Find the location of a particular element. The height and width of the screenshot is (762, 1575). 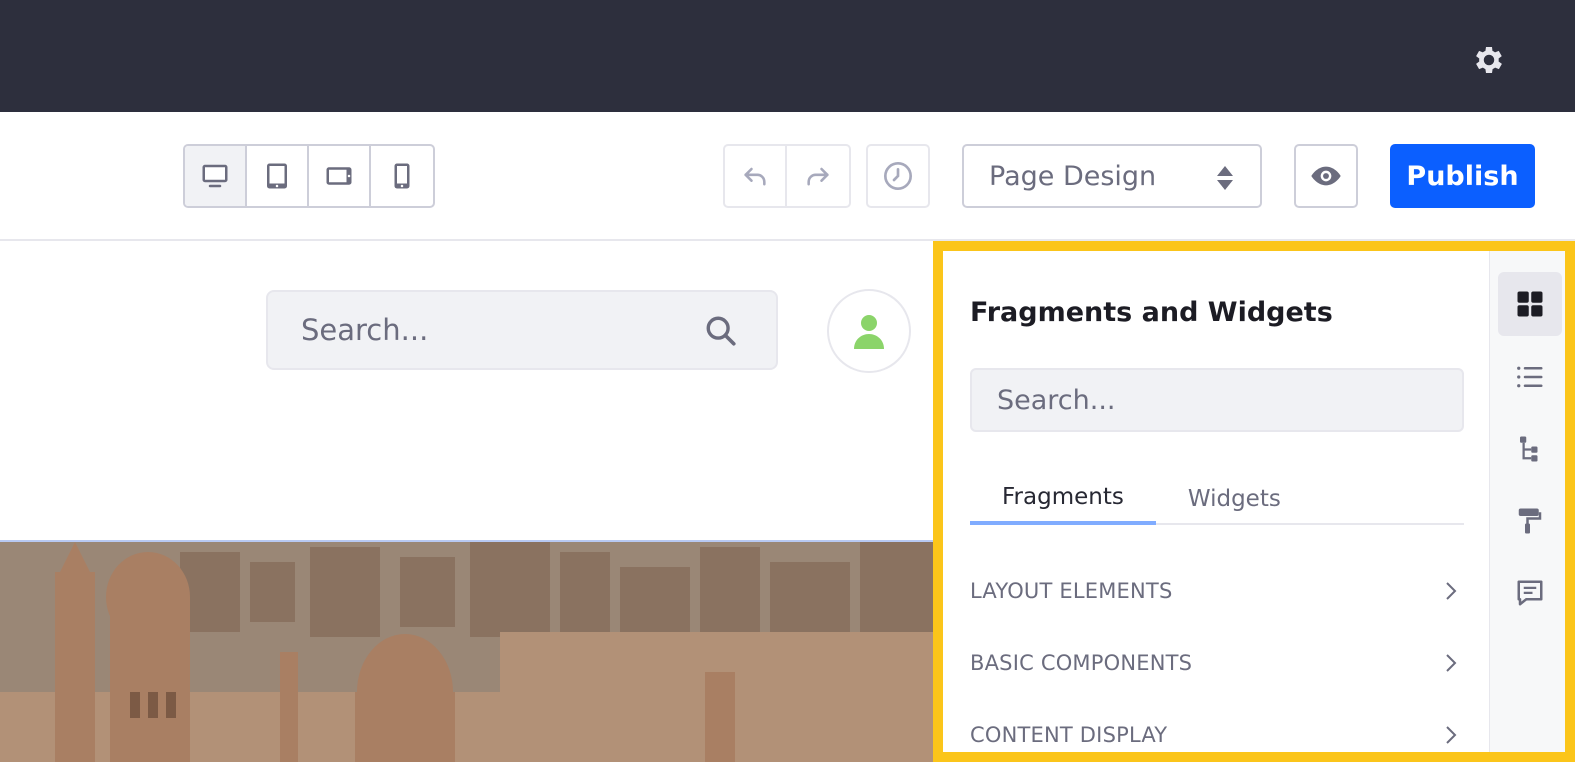

mobile-icon is located at coordinates (402, 176).